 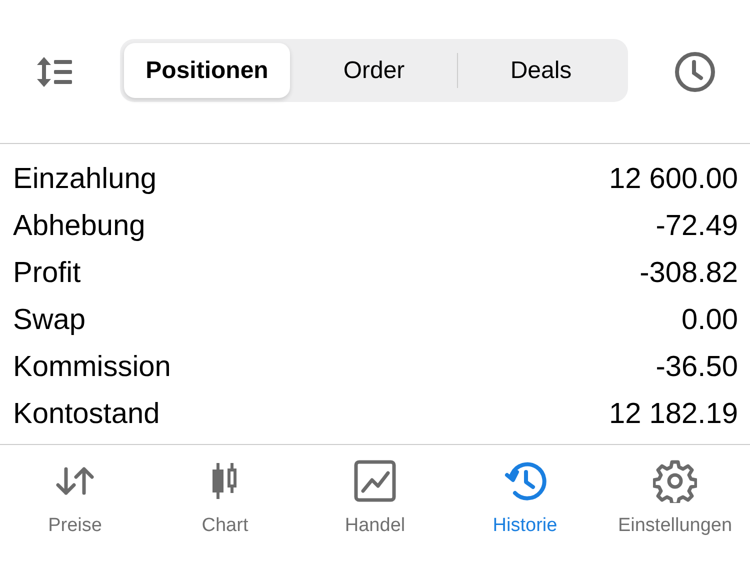 I want to click on row-label: Profit, so click(x=47, y=273).